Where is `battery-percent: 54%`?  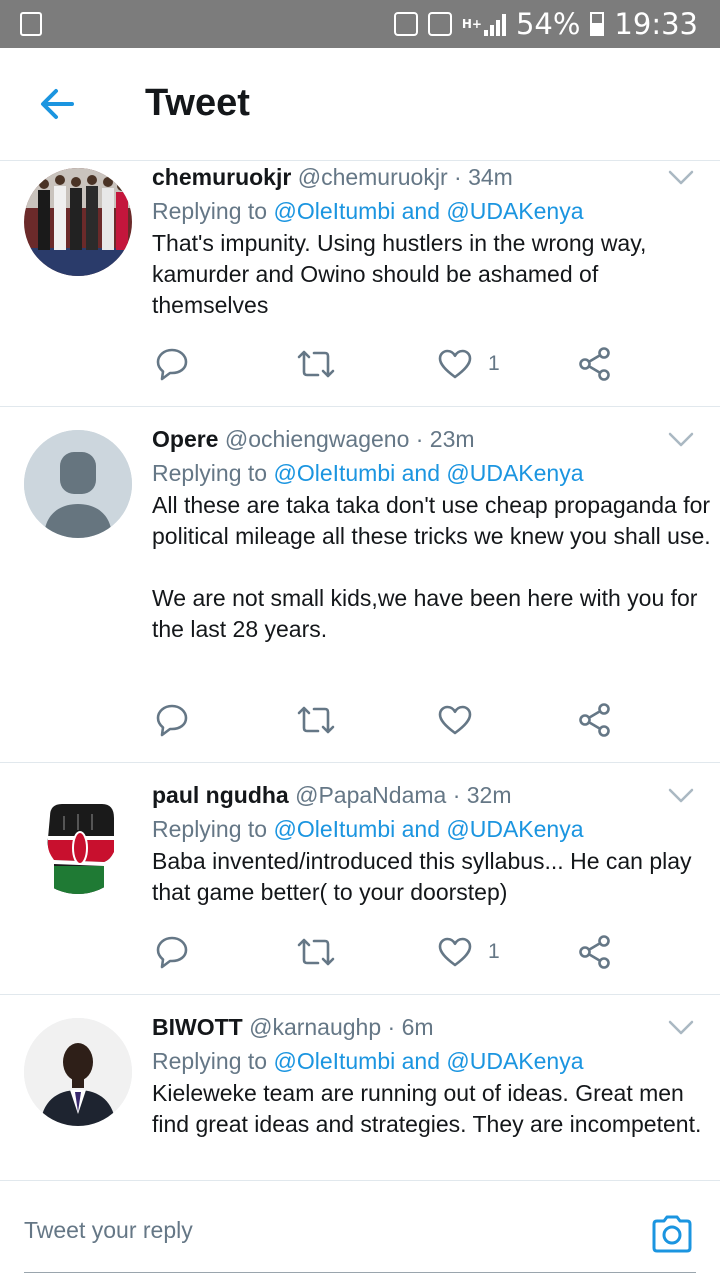 battery-percent: 54% is located at coordinates (548, 24).